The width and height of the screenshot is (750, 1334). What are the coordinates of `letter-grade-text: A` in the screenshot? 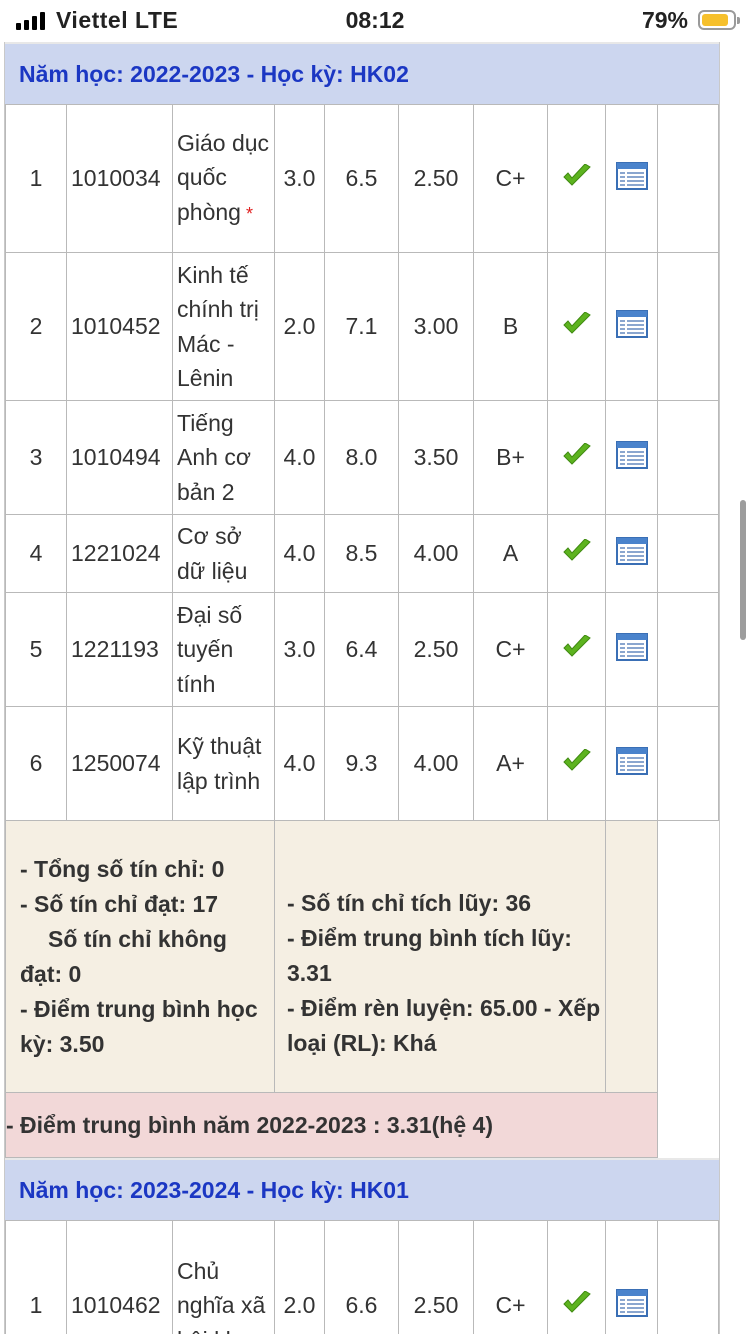 It's located at (510, 553).